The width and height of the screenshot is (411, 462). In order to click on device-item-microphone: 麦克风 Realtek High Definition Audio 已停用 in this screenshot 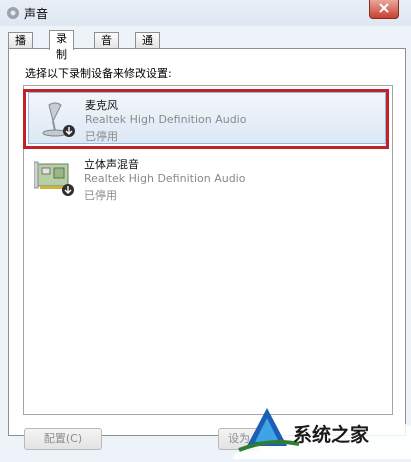, I will do `click(206, 119)`.